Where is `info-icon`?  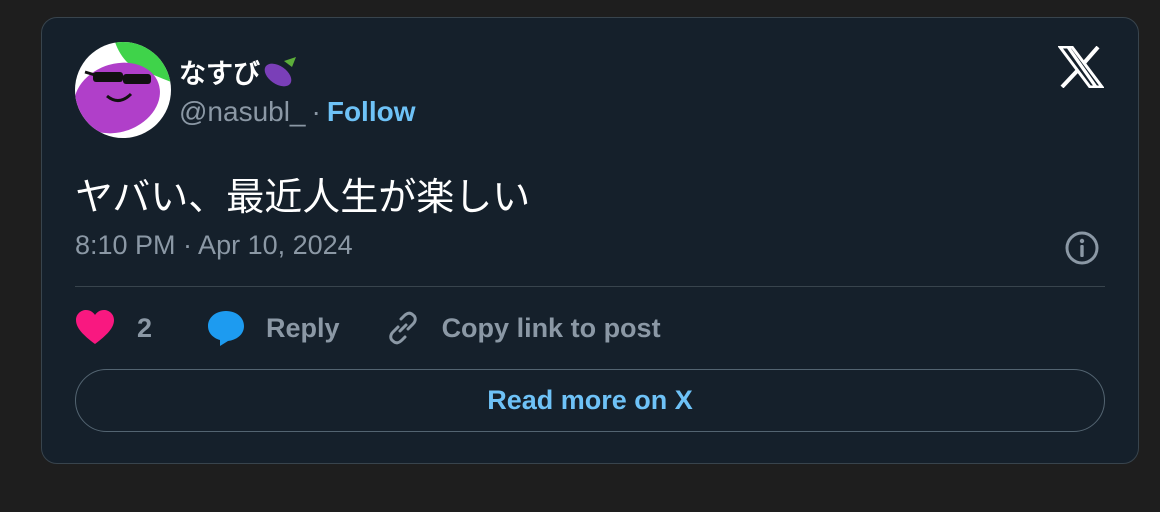
info-icon is located at coordinates (1082, 248).